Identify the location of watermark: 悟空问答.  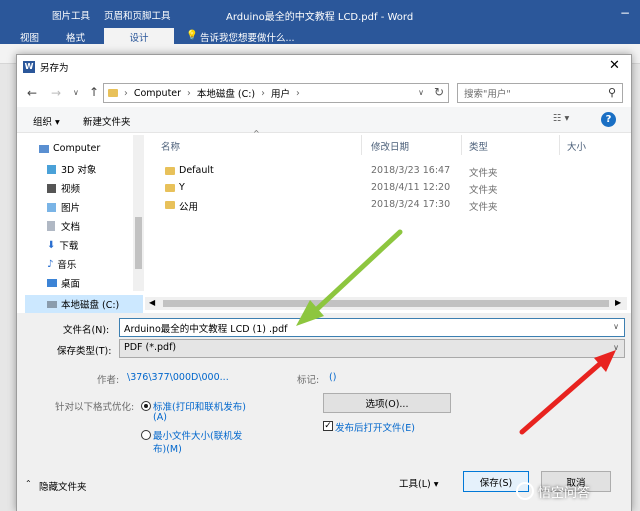
(553, 491).